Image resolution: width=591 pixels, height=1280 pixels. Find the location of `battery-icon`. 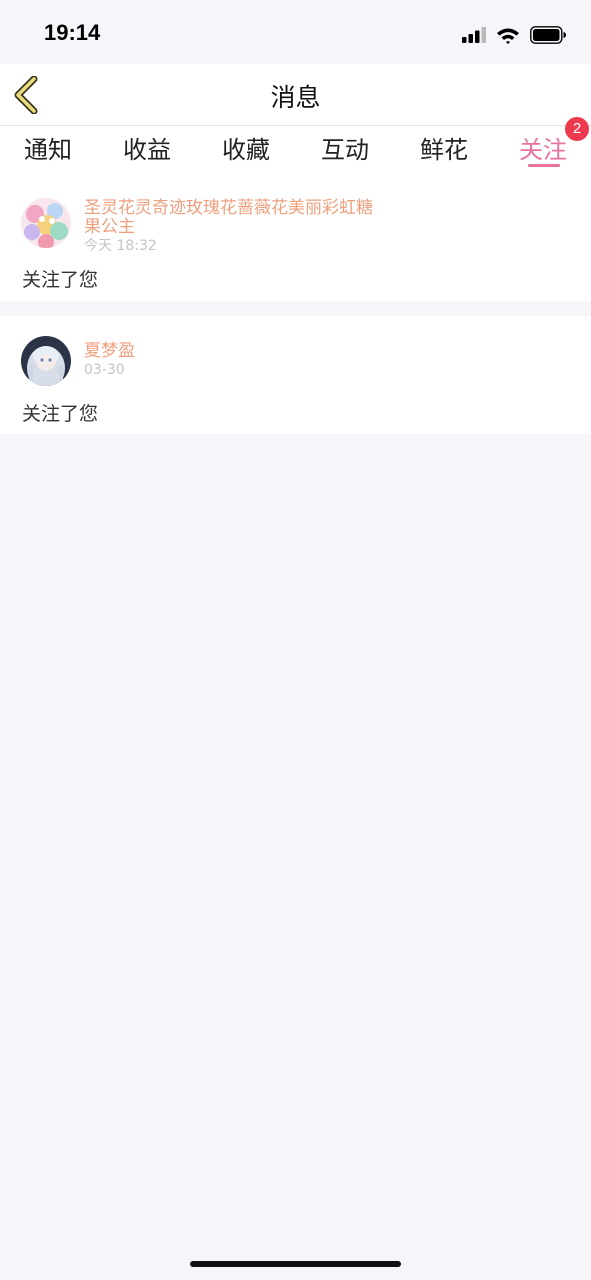

battery-icon is located at coordinates (548, 35).